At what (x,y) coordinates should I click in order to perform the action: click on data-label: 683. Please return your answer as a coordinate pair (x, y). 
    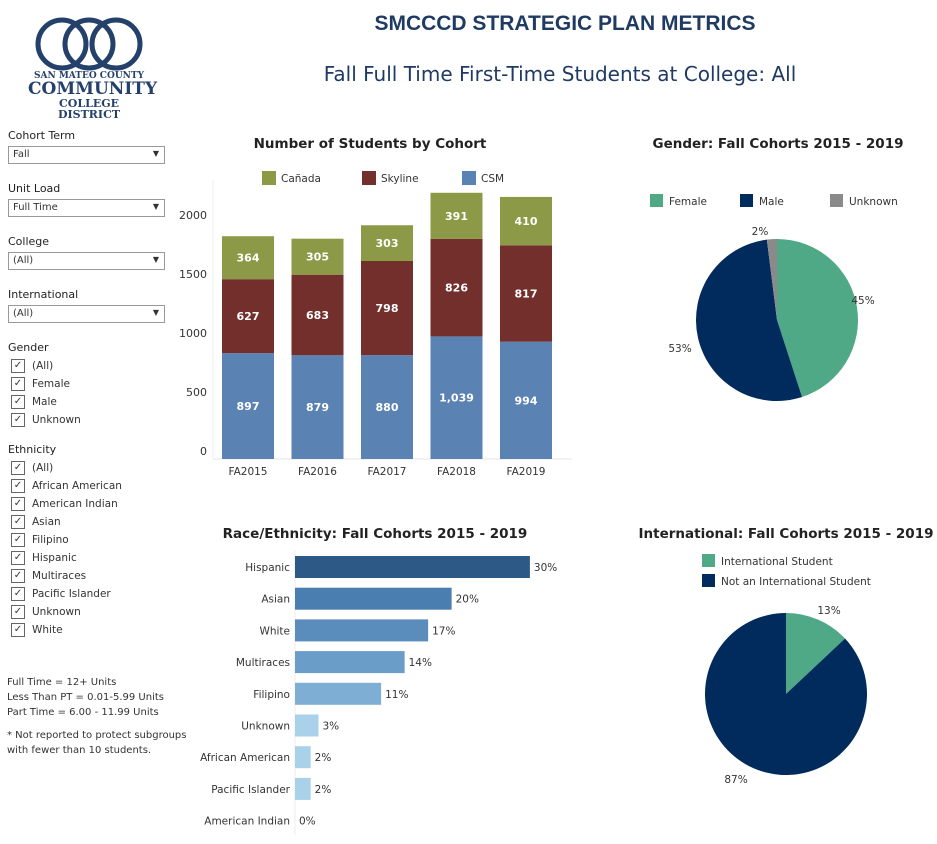
    Looking at the image, I should click on (317, 315).